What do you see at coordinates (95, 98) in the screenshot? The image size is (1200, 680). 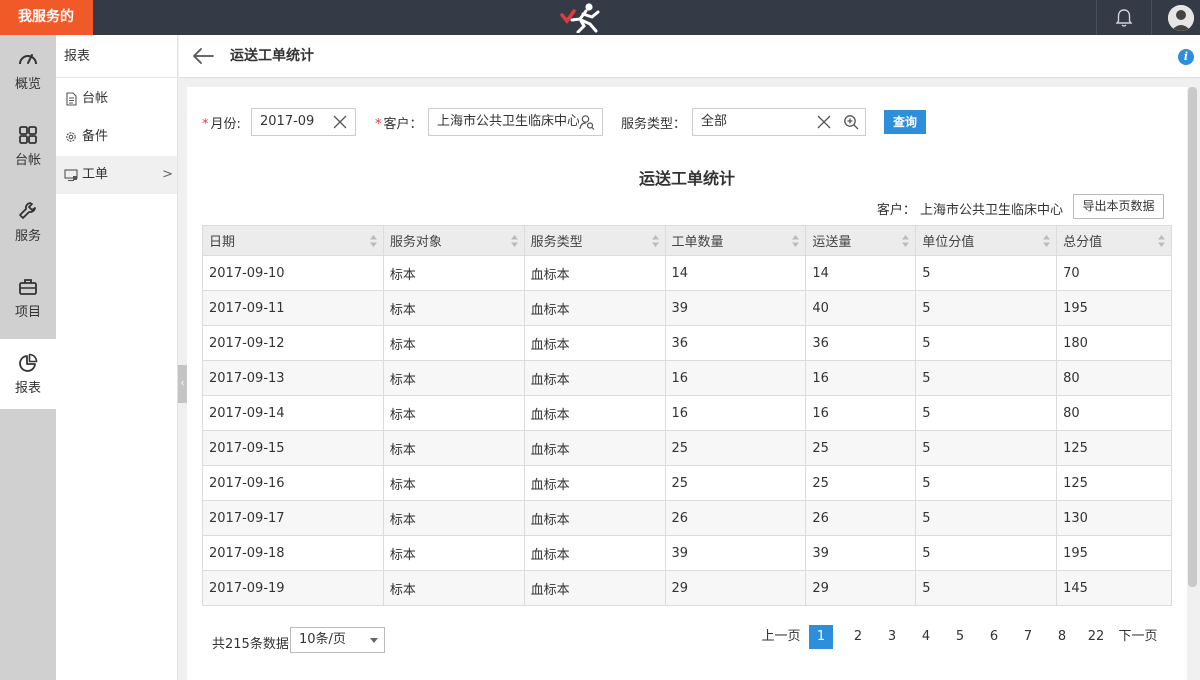 I see `subnav-item-label: 台帐` at bounding box center [95, 98].